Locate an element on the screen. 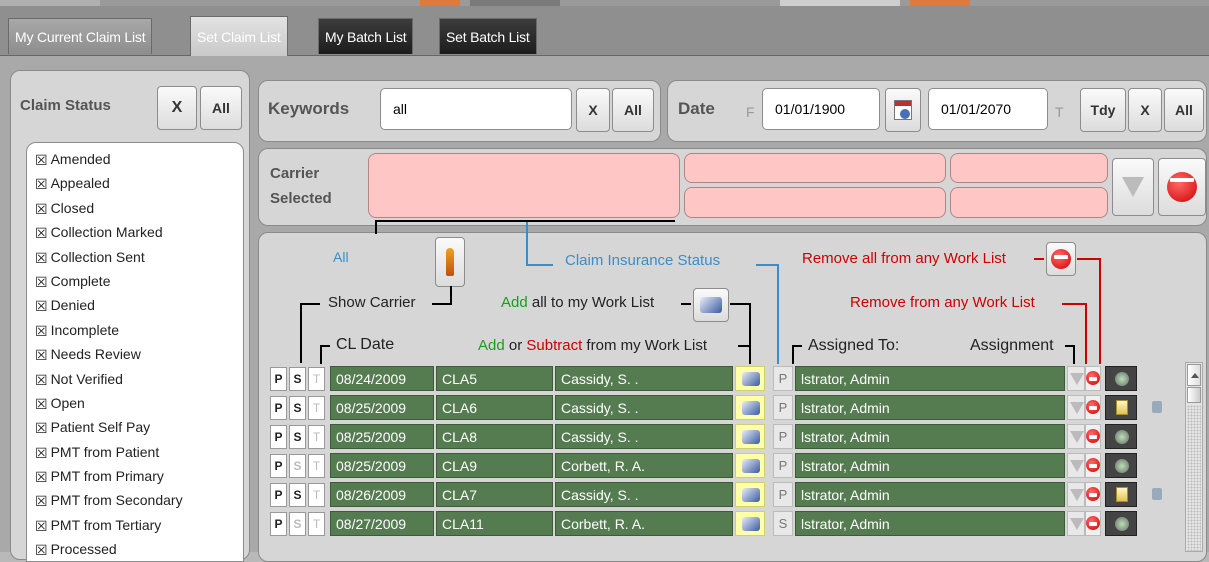 This screenshot has width=1209, height=562. cl-date-cell: 08/24/2009 is located at coordinates (382, 378).